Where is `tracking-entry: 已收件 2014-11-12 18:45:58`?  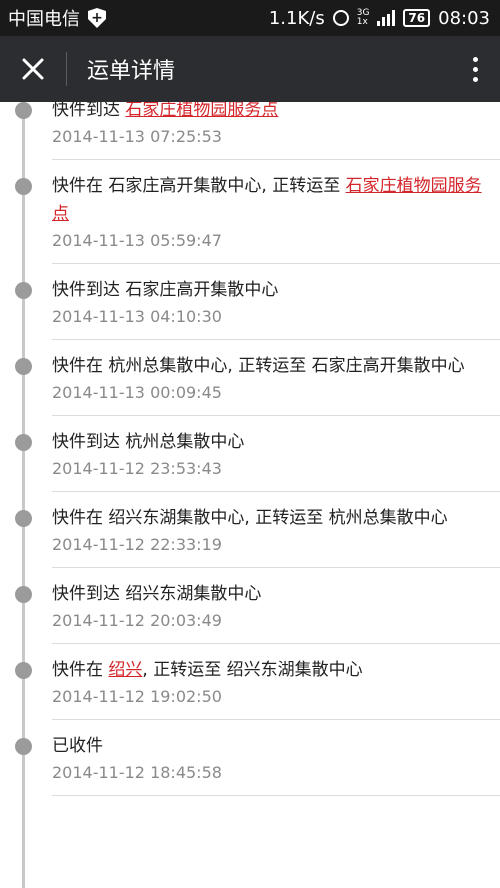 tracking-entry: 已收件 2014-11-12 18:45:58 is located at coordinates (250, 758).